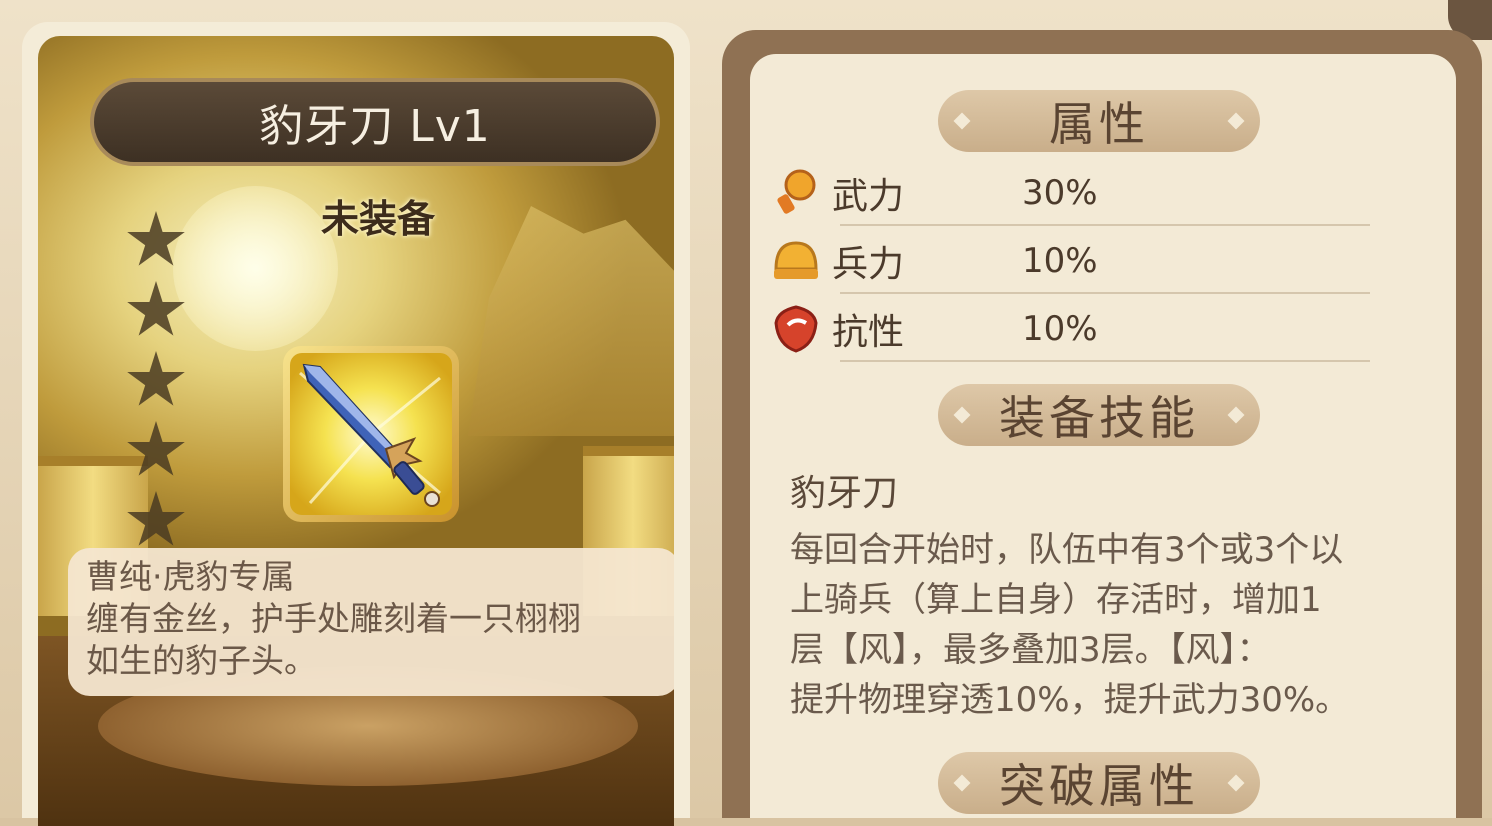  I want to click on attribute-value: 30%, so click(1060, 193).